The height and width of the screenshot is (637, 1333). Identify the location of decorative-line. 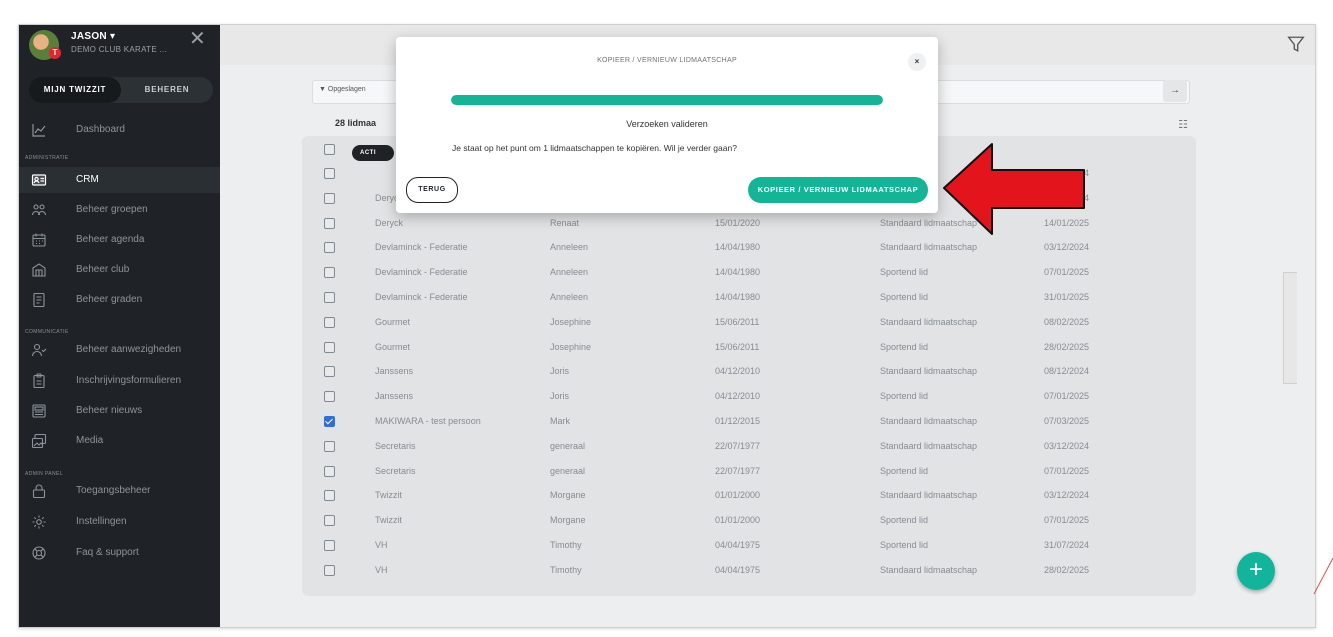
(1323, 576).